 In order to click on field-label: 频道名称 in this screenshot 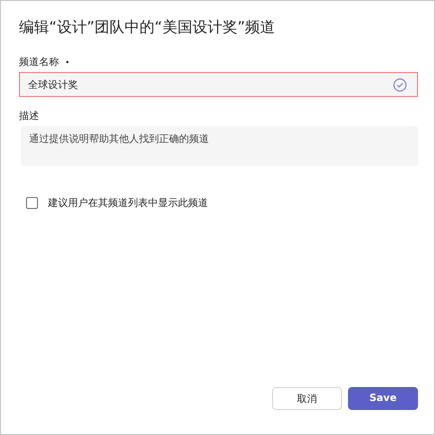, I will do `click(39, 62)`.